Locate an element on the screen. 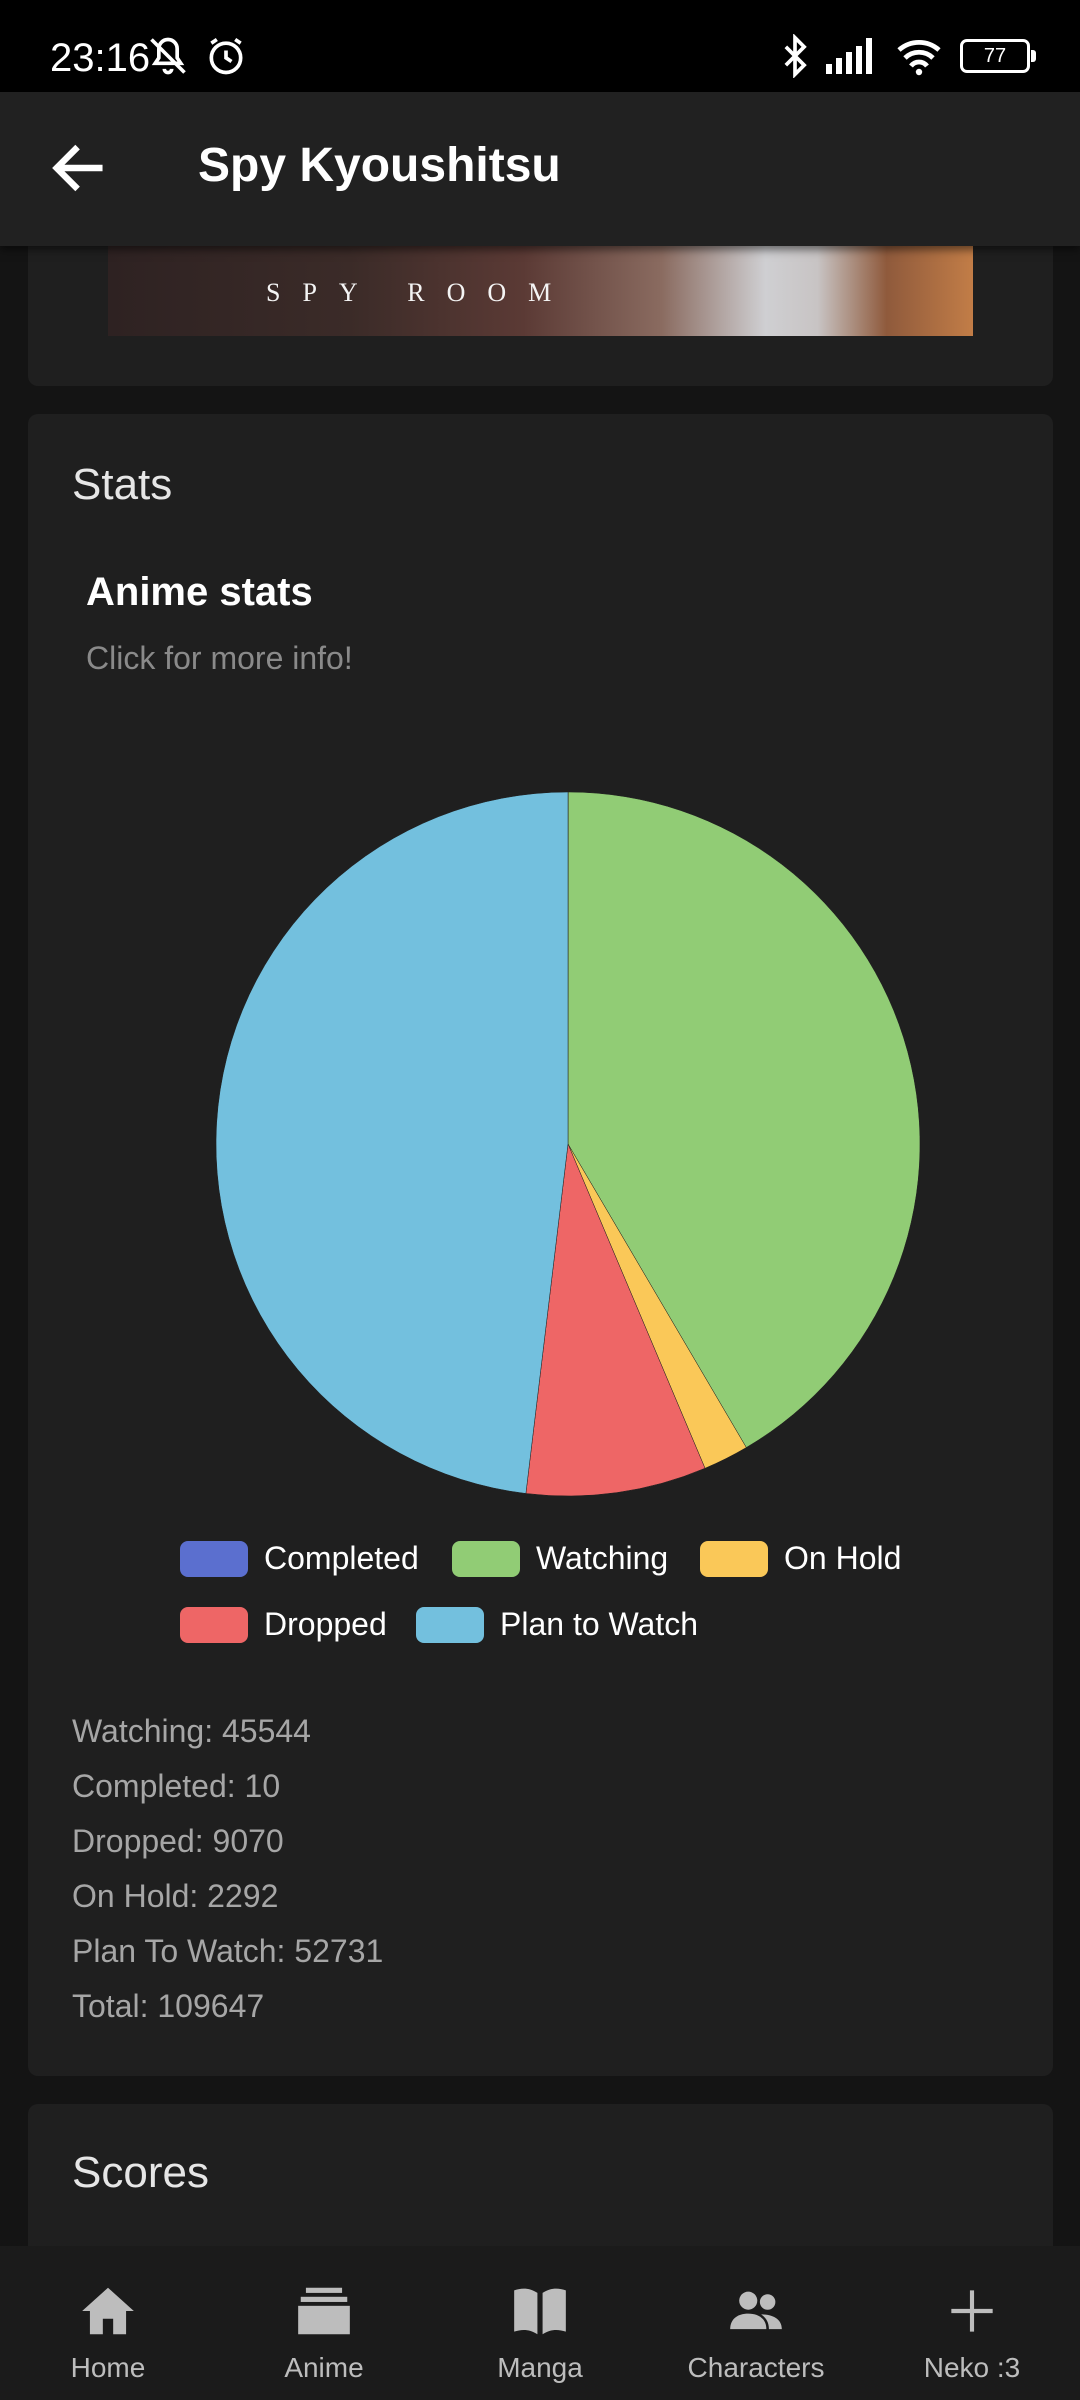 This screenshot has height=2400, width=1080. pie-slice-plan-to-watch is located at coordinates (392, 1142).